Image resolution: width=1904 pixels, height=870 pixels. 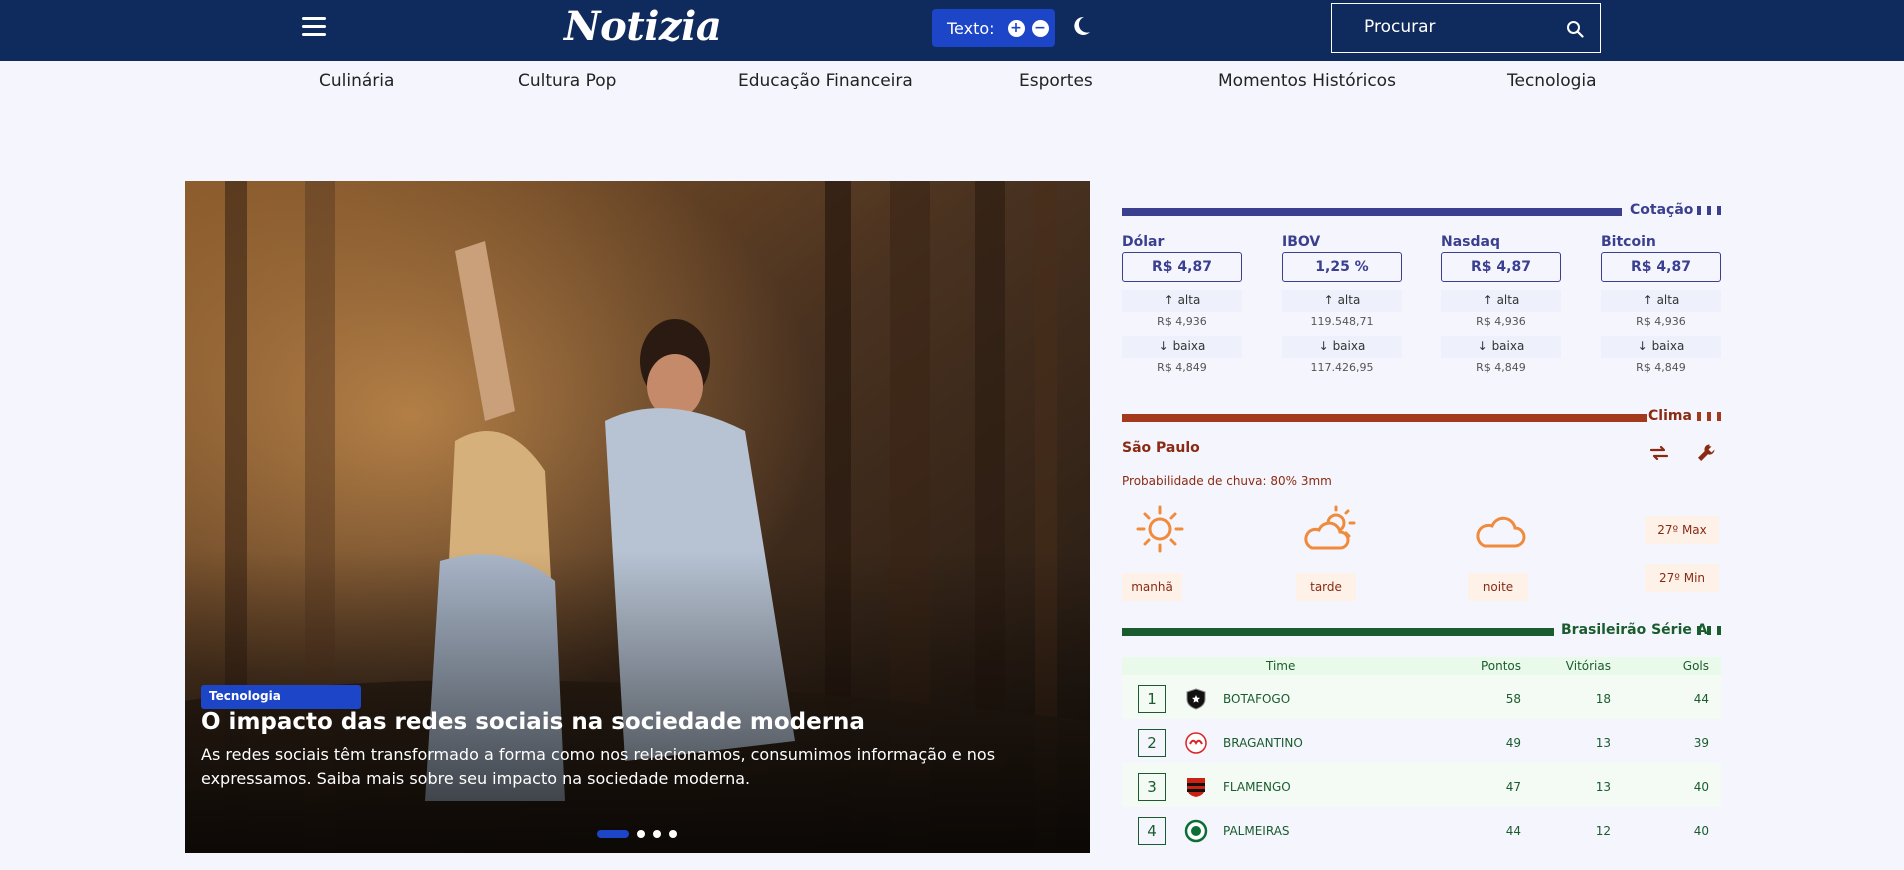 I want to click on period-noite: noite, so click(x=1498, y=587).